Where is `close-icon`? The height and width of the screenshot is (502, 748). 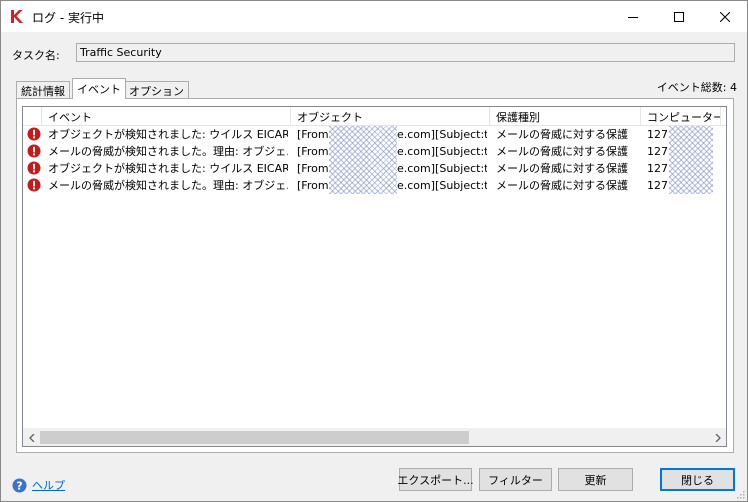
close-icon is located at coordinates (725, 16).